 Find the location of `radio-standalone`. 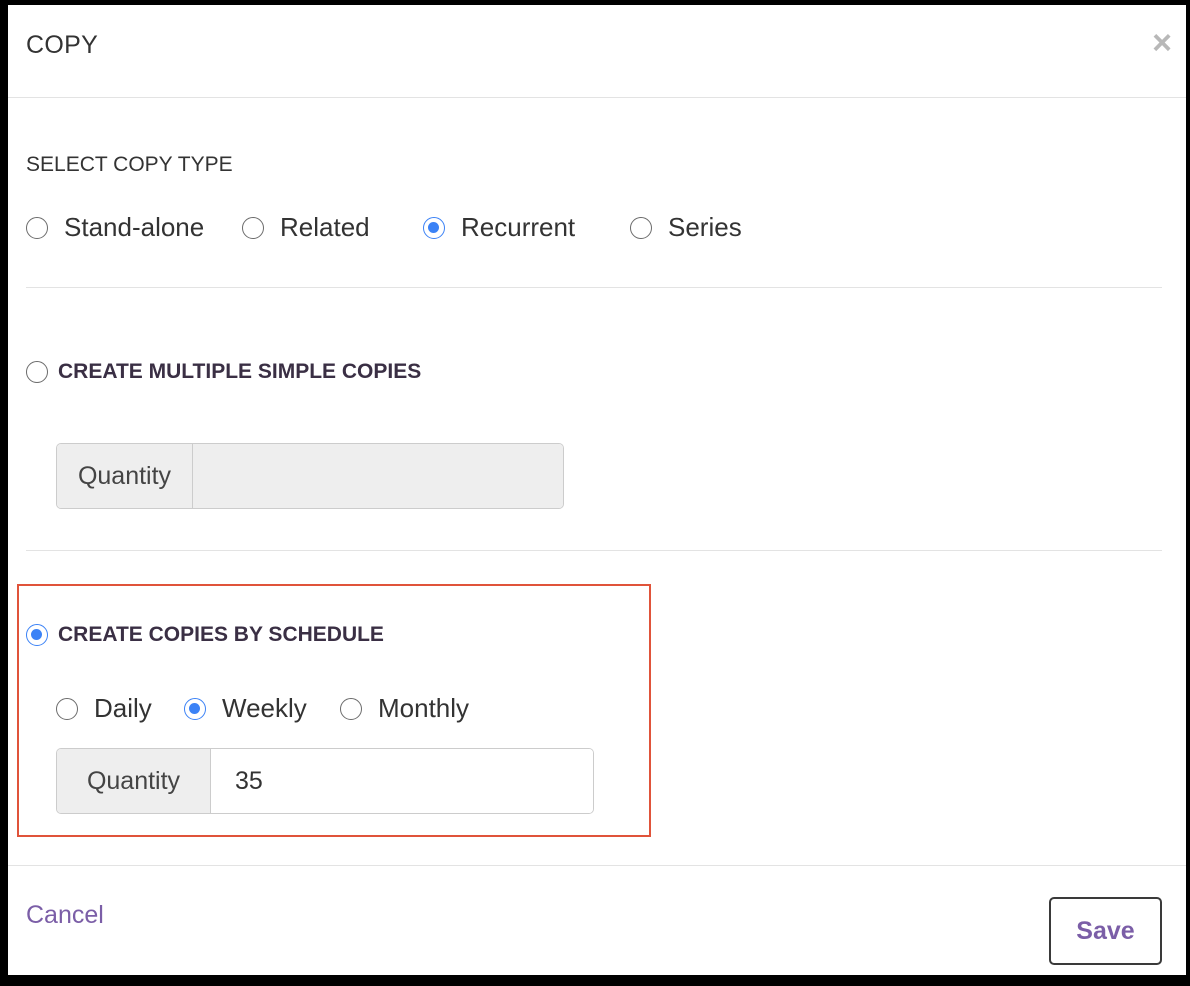

radio-standalone is located at coordinates (37, 227).